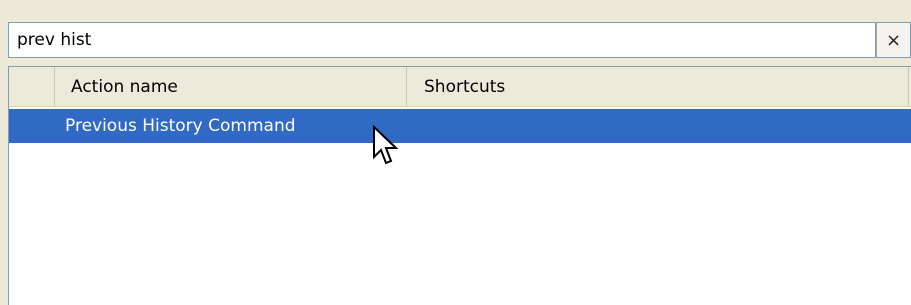  What do you see at coordinates (386, 145) in the screenshot?
I see `mouse-pointer-icon` at bounding box center [386, 145].